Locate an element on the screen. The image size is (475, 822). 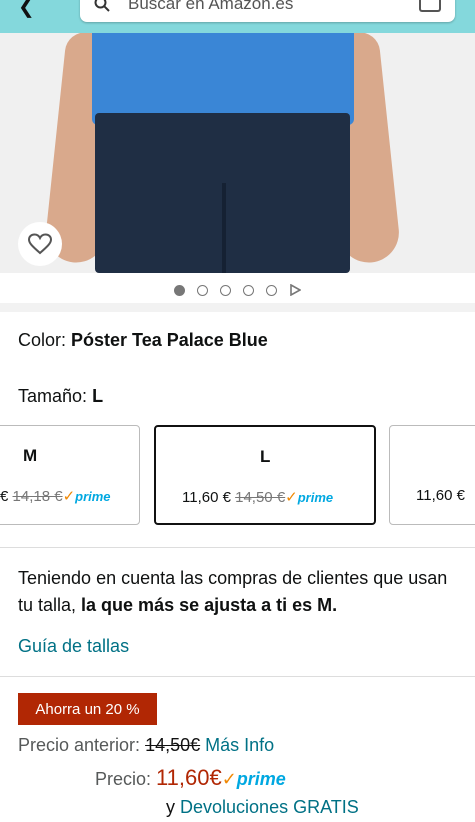
savings-badge: Ahorra un 20 % is located at coordinates (87, 709).